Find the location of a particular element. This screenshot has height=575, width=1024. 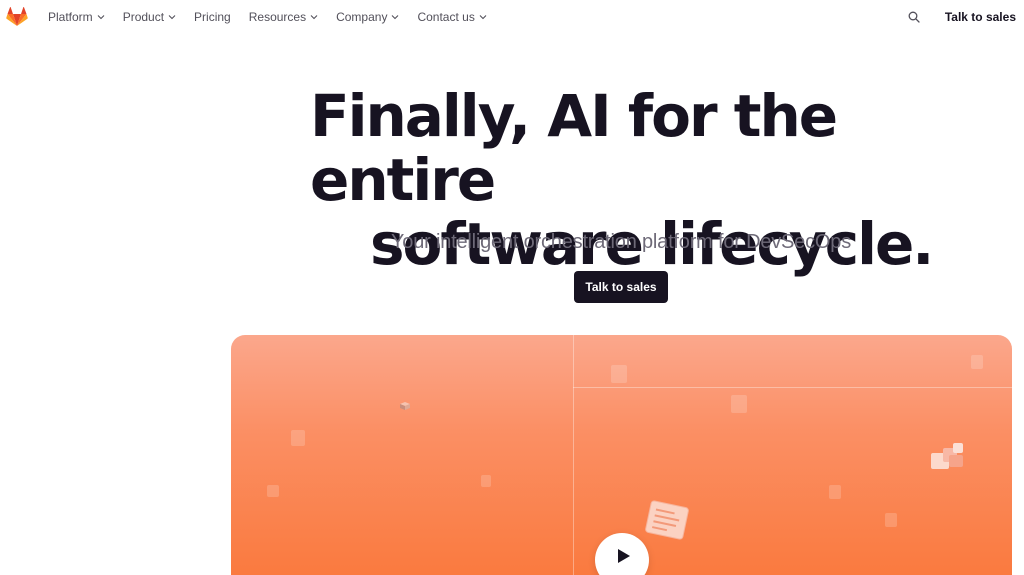

video-divider-vertical is located at coordinates (573, 455).